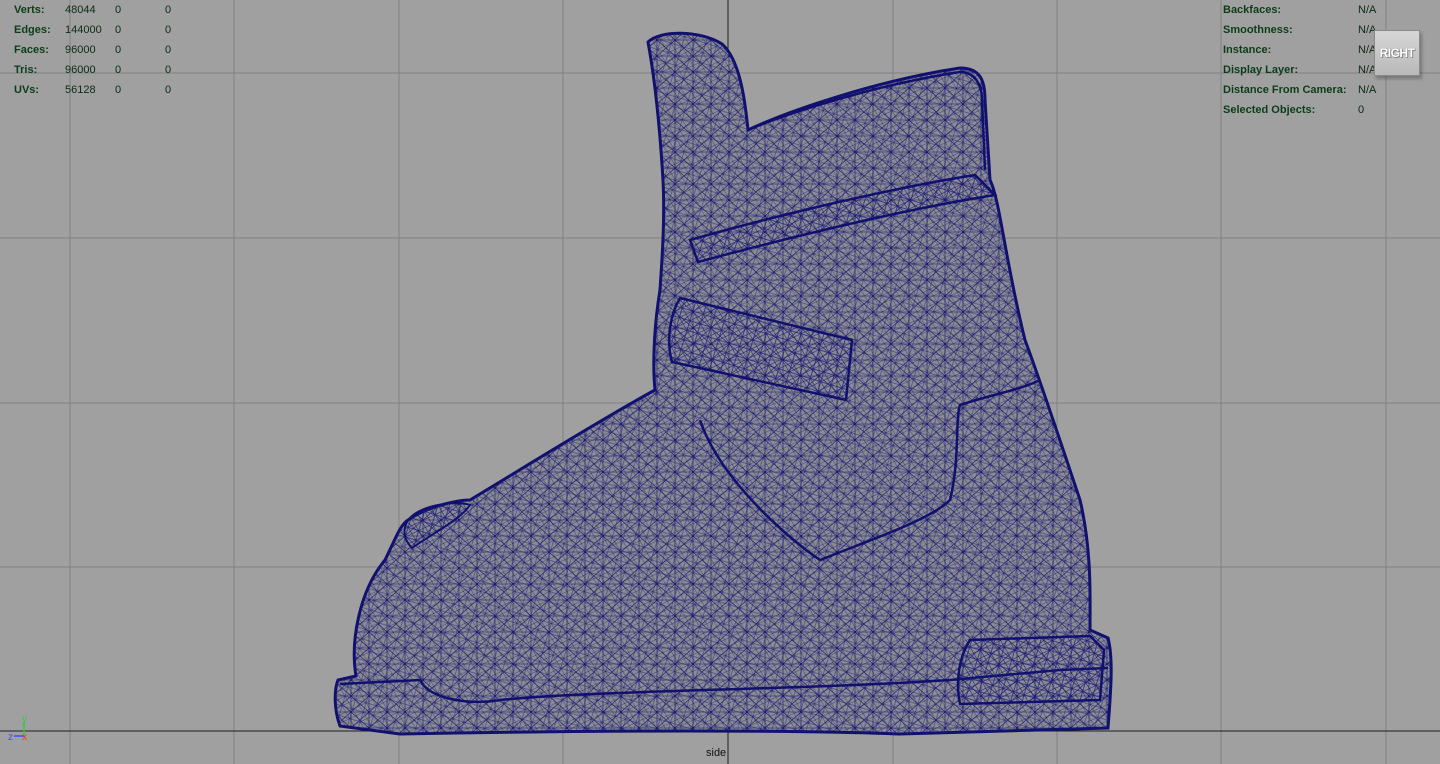  Describe the element at coordinates (1247, 50) in the screenshot. I see `hud-label: Instance:` at that location.